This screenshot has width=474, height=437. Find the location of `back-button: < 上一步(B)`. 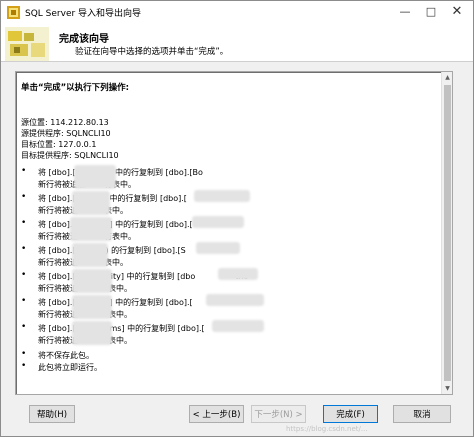

back-button: < 上一步(B) is located at coordinates (216, 414).